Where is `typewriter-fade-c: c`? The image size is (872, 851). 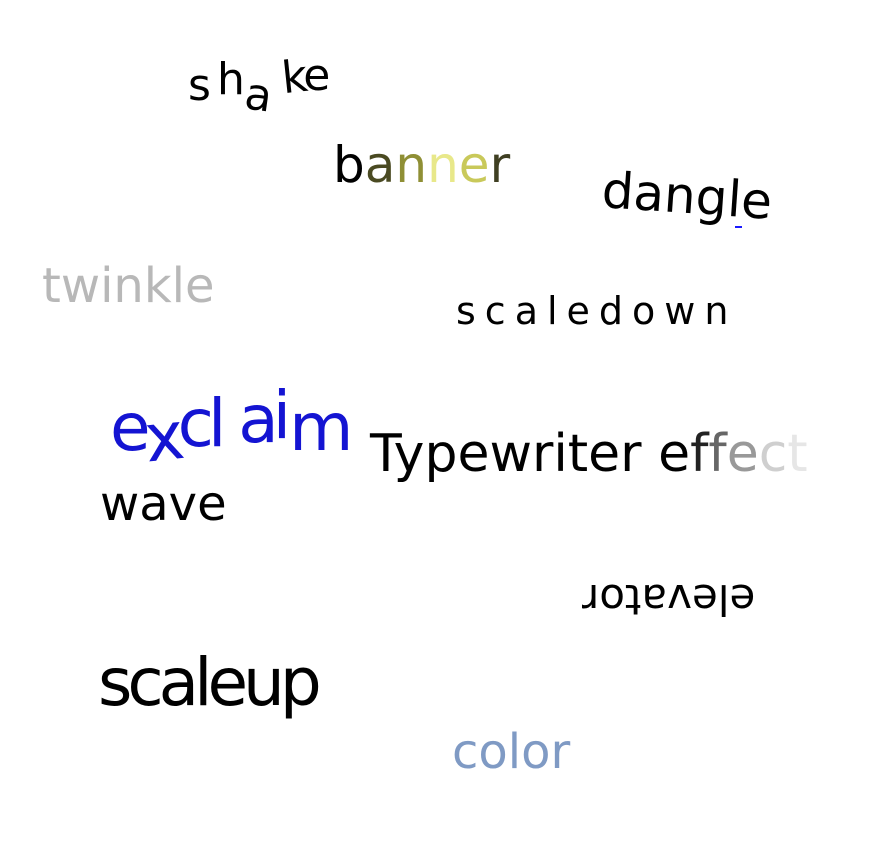
typewriter-fade-c: c is located at coordinates (773, 454).